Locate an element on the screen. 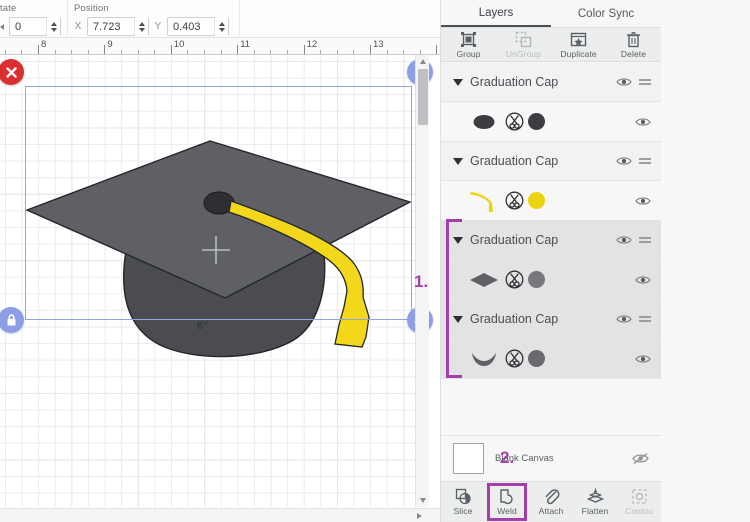 Image resolution: width=750 pixels, height=522 pixels. eye-off-icon is located at coordinates (640, 458).